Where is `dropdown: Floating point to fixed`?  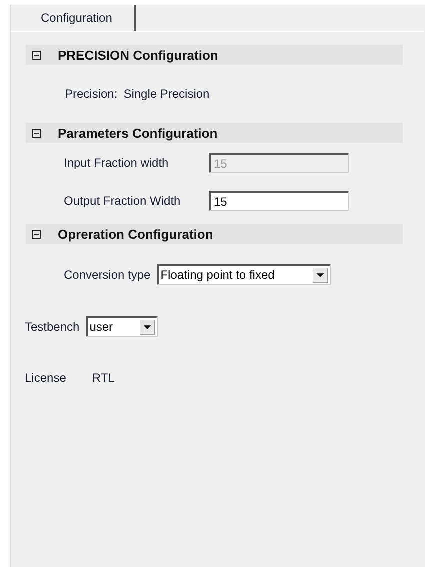
dropdown: Floating point to fixed is located at coordinates (243, 274).